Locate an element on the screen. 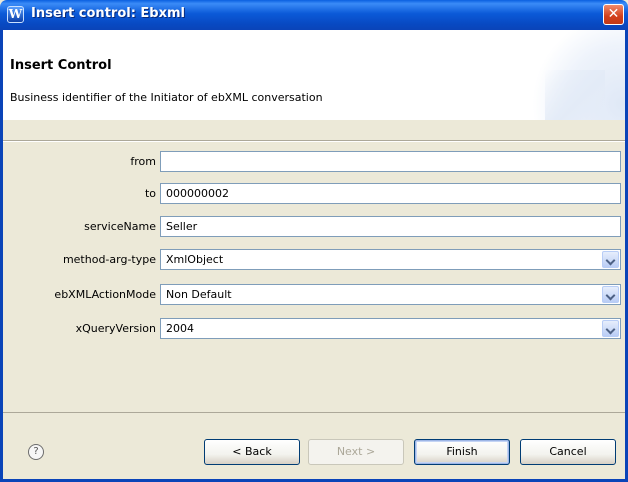  cancel-button: Cancel is located at coordinates (568, 452).